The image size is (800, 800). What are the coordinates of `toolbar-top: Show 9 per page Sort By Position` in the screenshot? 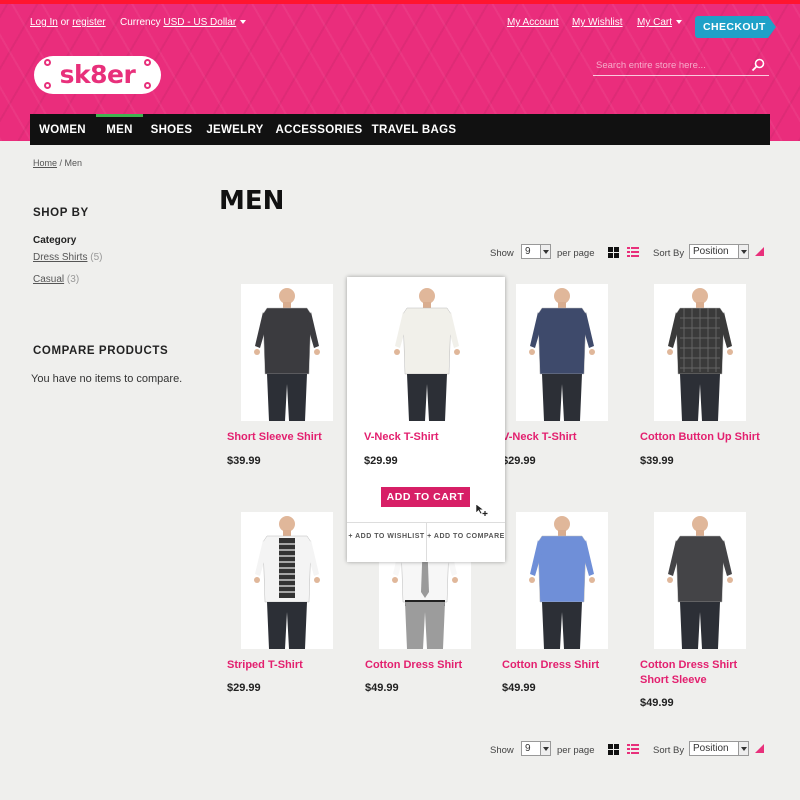 It's located at (630, 253).